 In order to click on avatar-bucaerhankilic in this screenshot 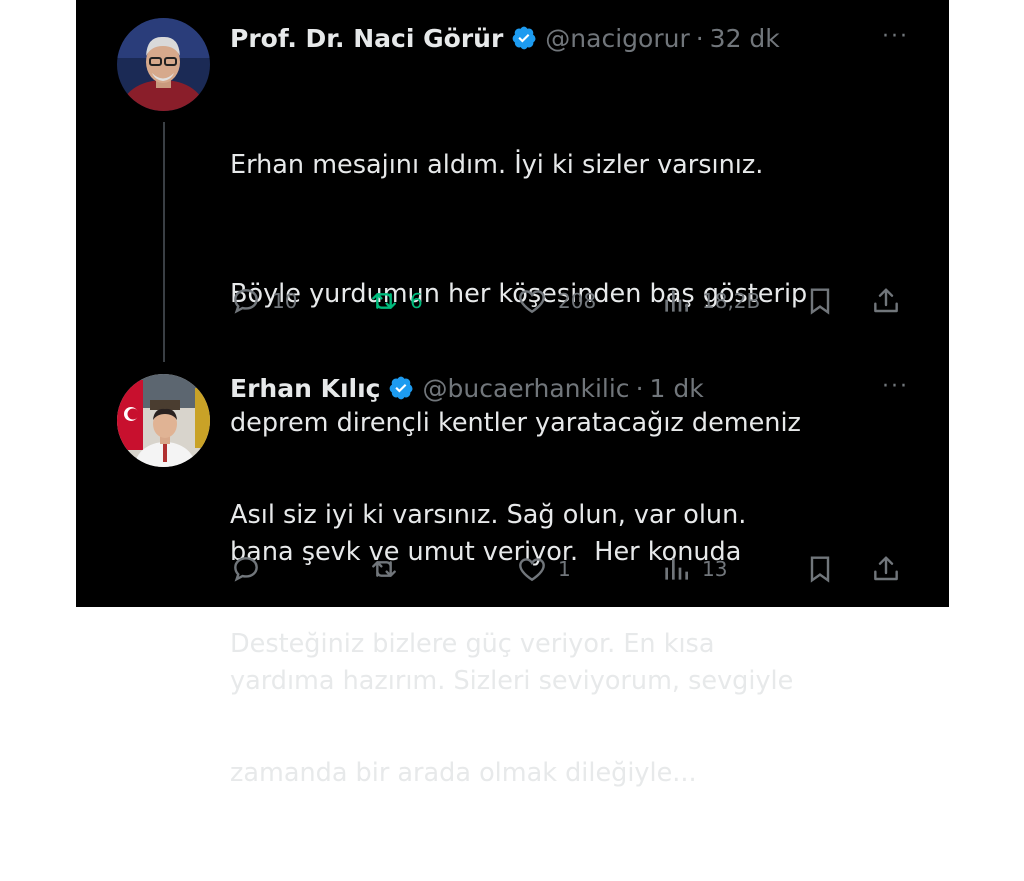, I will do `click(163, 420)`.